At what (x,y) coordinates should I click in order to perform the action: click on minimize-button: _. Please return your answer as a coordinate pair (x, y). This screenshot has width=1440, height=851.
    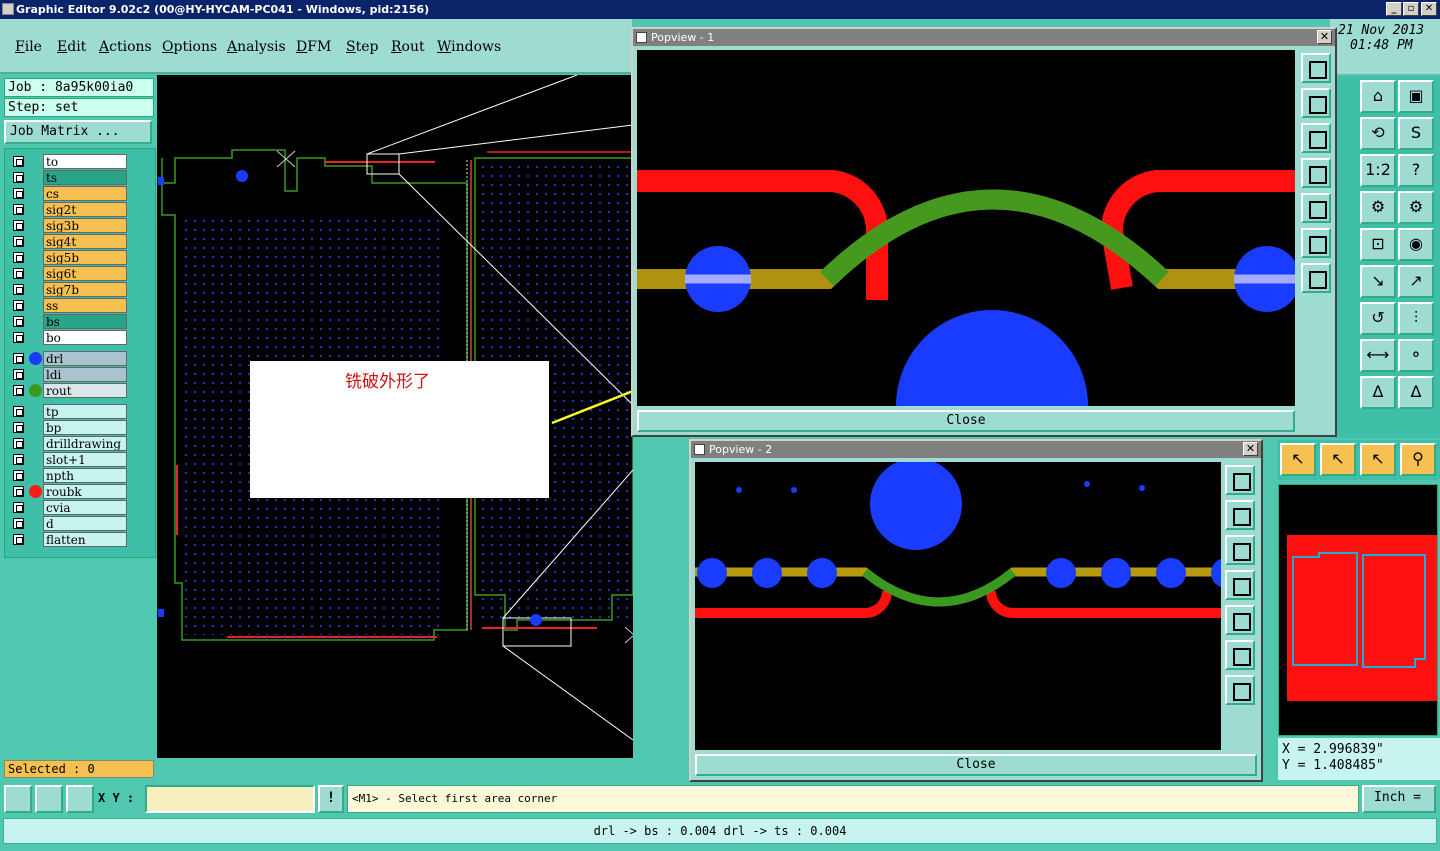
    Looking at the image, I should click on (1394, 9).